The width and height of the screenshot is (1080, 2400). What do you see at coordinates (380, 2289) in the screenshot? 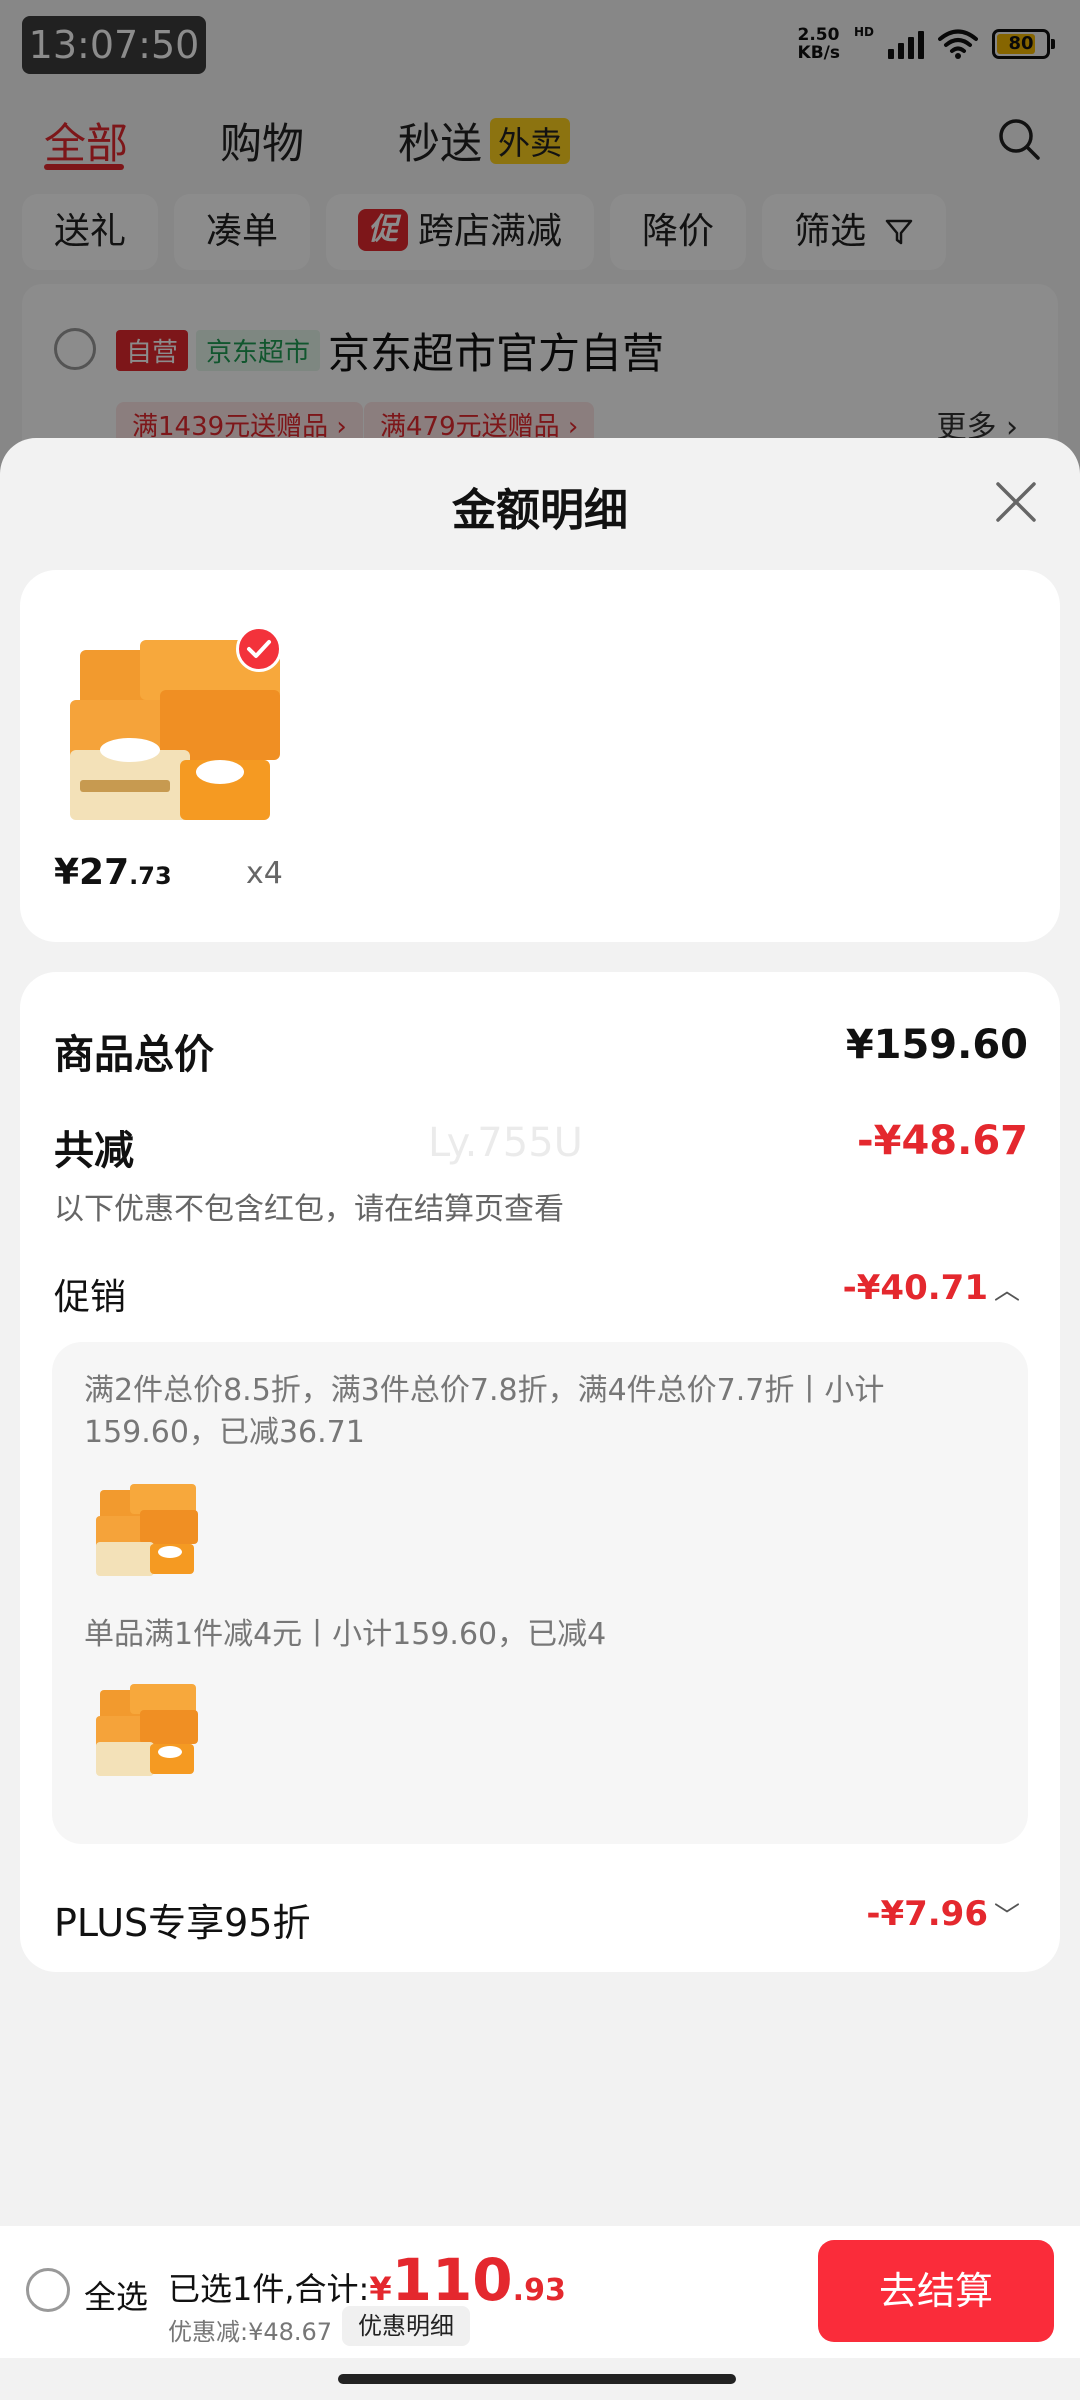
I see `total-currency: ¥` at bounding box center [380, 2289].